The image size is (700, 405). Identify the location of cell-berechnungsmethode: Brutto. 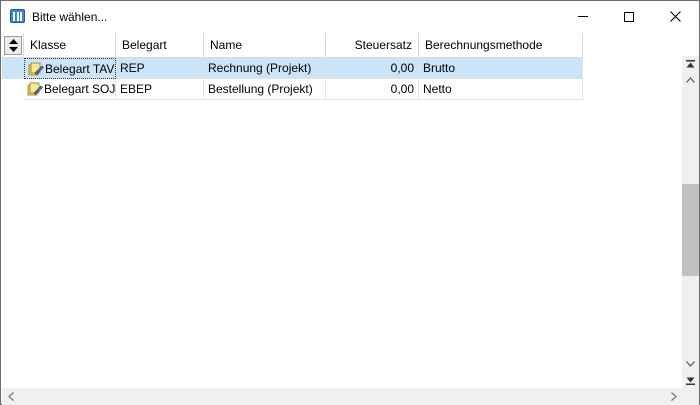
(501, 68).